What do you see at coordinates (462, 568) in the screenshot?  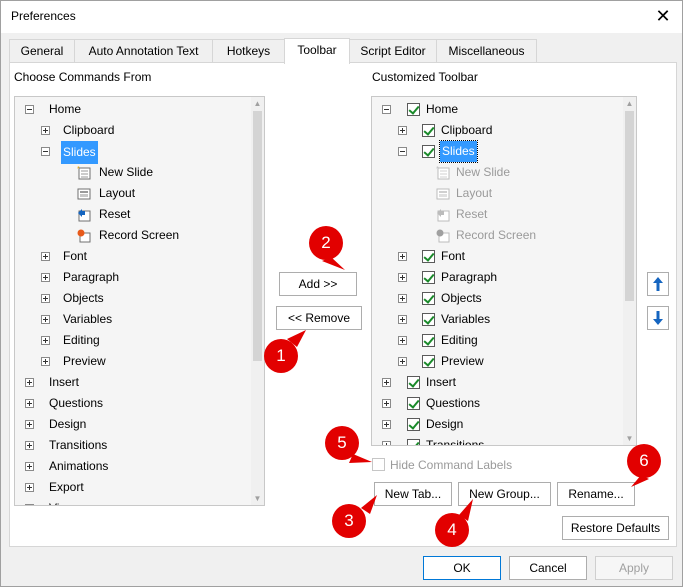 I see `ok-button: OK` at bounding box center [462, 568].